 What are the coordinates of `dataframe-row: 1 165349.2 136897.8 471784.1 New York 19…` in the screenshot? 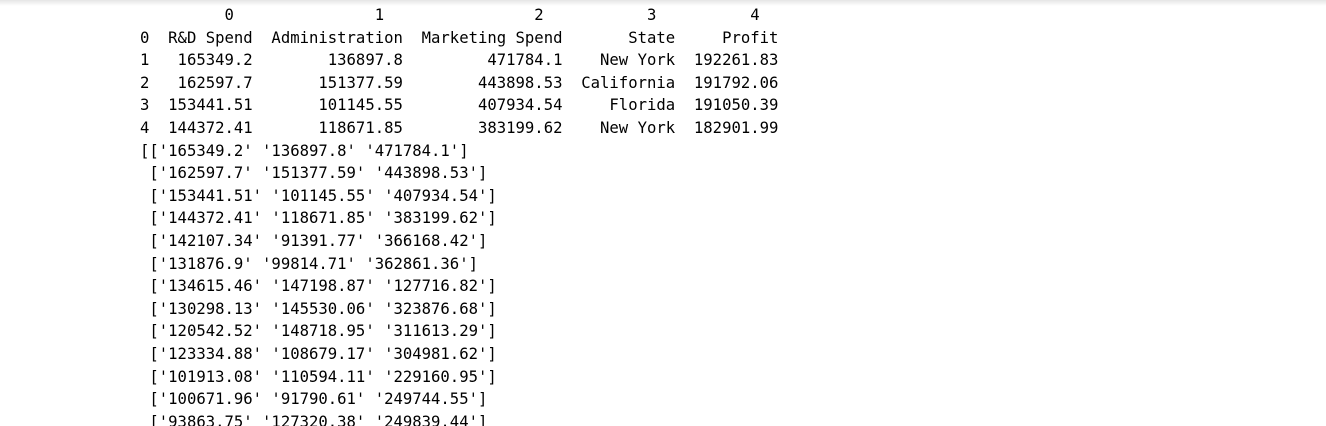 It's located at (459, 60).